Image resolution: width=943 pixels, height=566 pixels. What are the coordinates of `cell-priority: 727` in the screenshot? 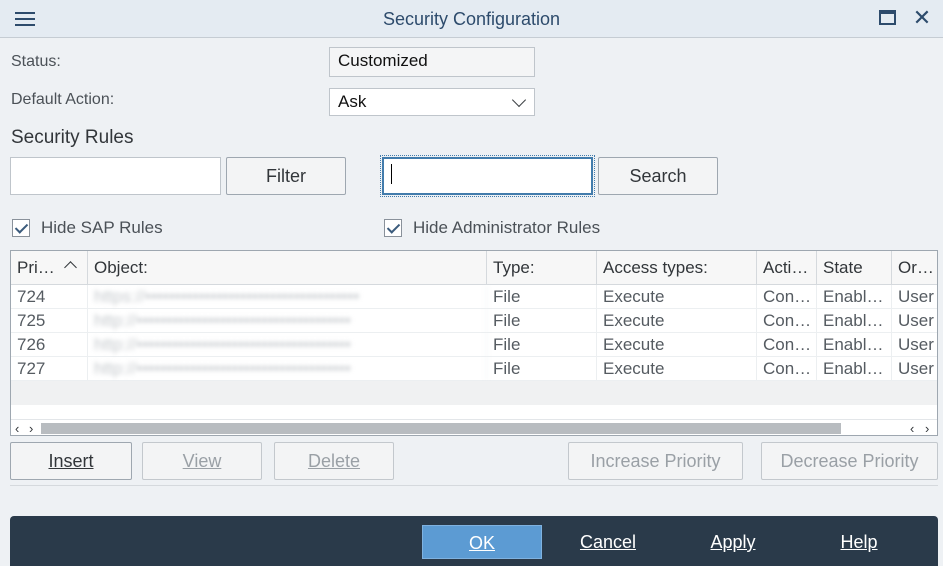 It's located at (49, 369).